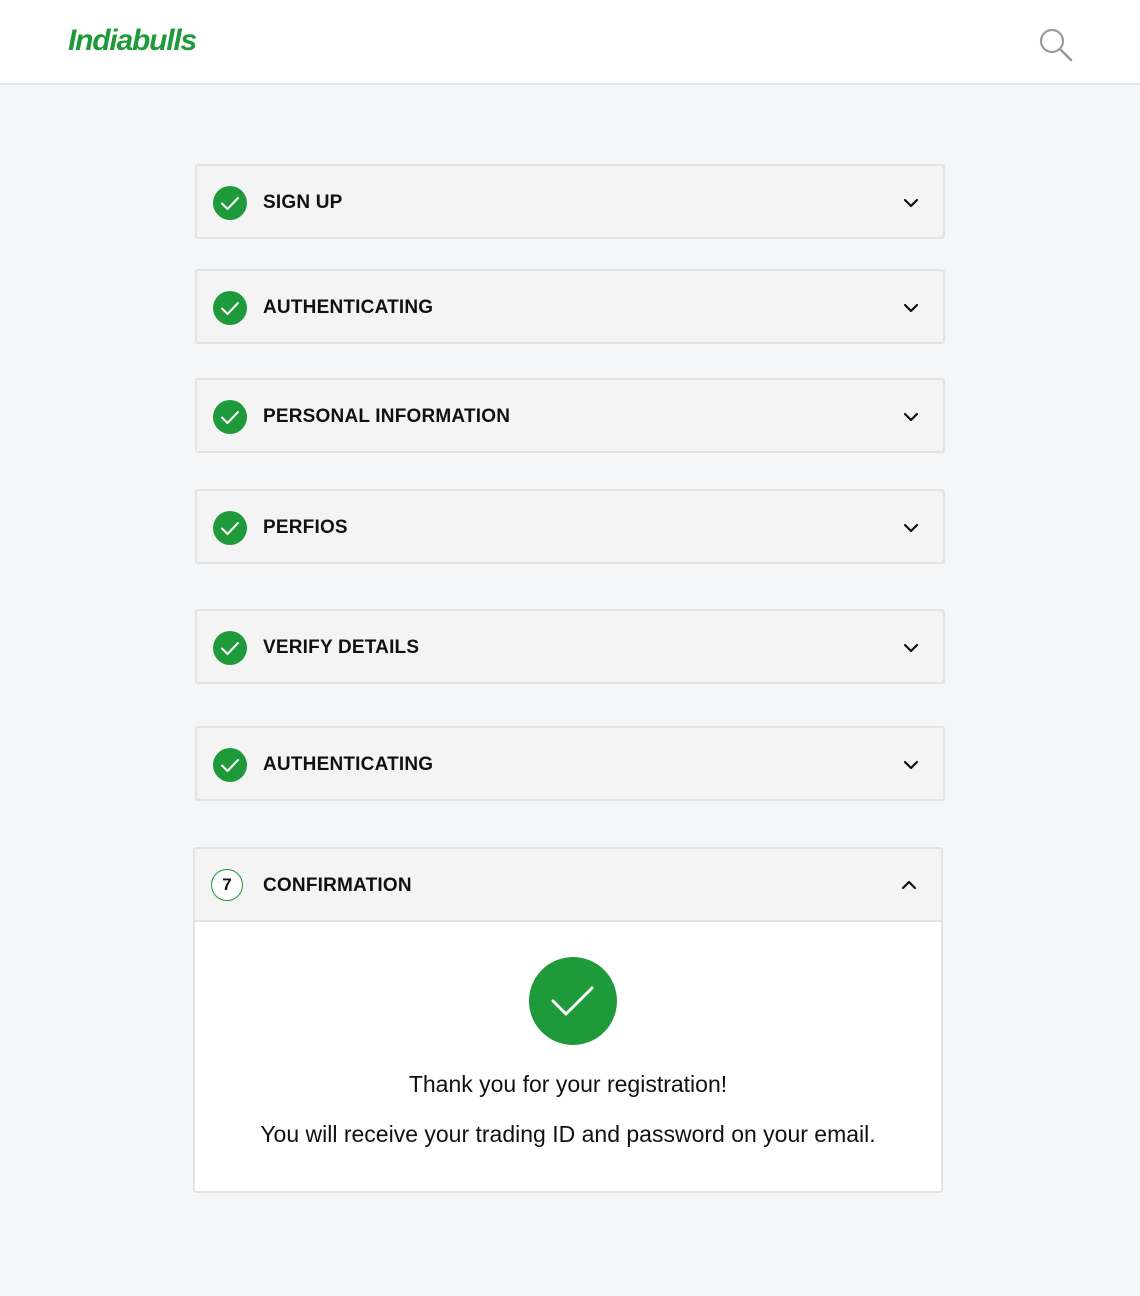  What do you see at coordinates (568, 1084) in the screenshot?
I see `thank-you-message: Thank you for your registration!` at bounding box center [568, 1084].